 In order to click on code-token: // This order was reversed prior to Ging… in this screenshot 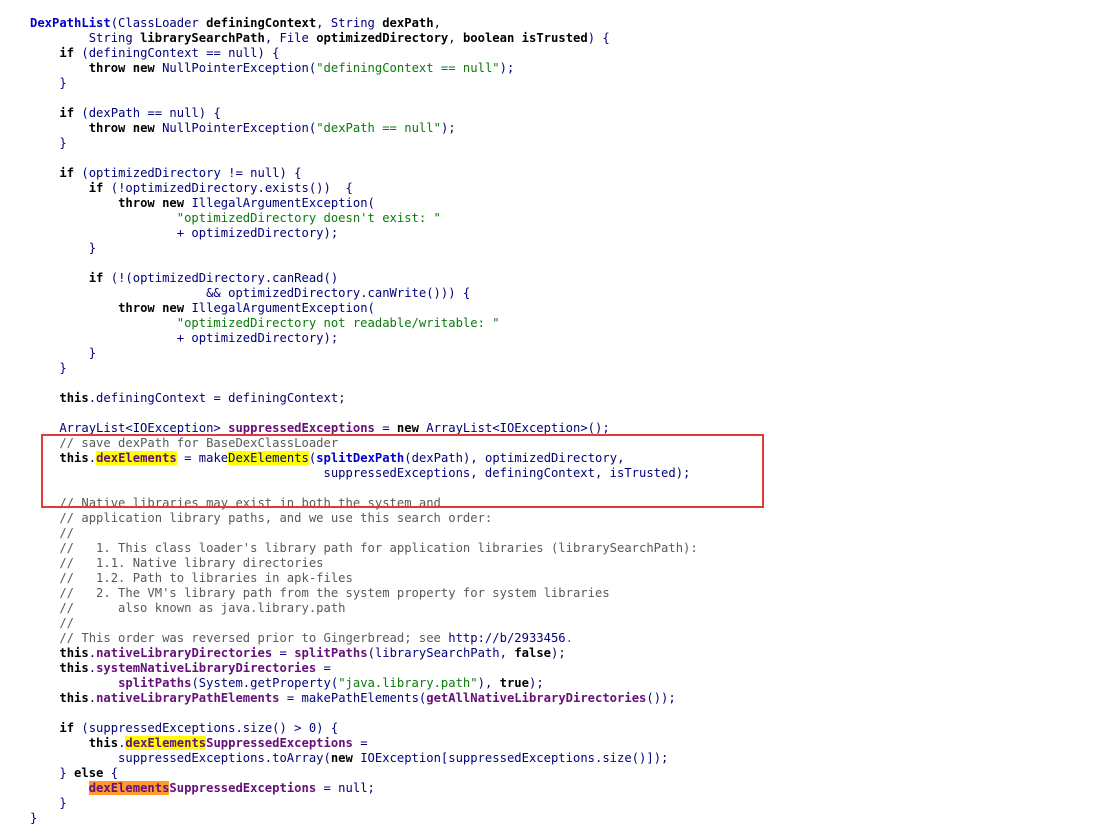, I will do `click(239, 638)`.